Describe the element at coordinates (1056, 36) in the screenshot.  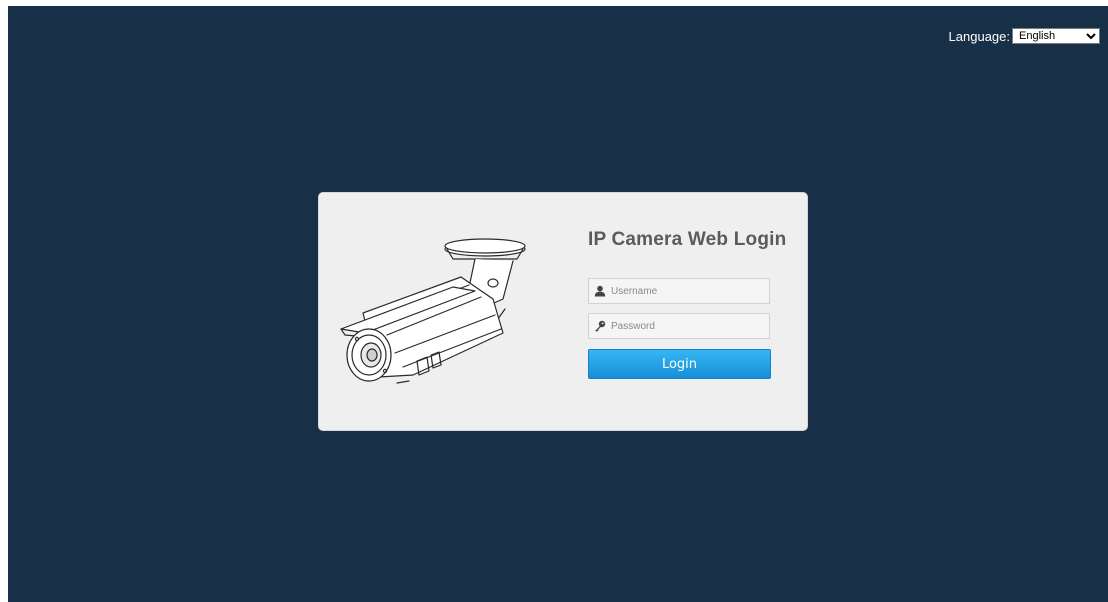
I see `language-select: English` at that location.